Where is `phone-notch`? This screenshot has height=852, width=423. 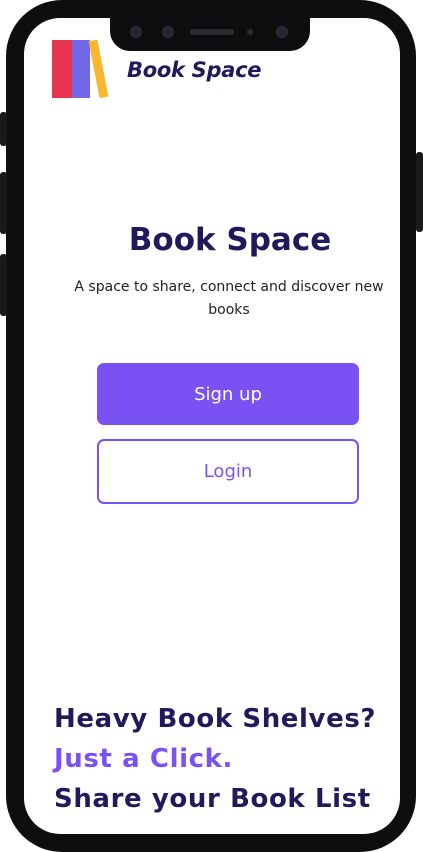
phone-notch is located at coordinates (210, 34).